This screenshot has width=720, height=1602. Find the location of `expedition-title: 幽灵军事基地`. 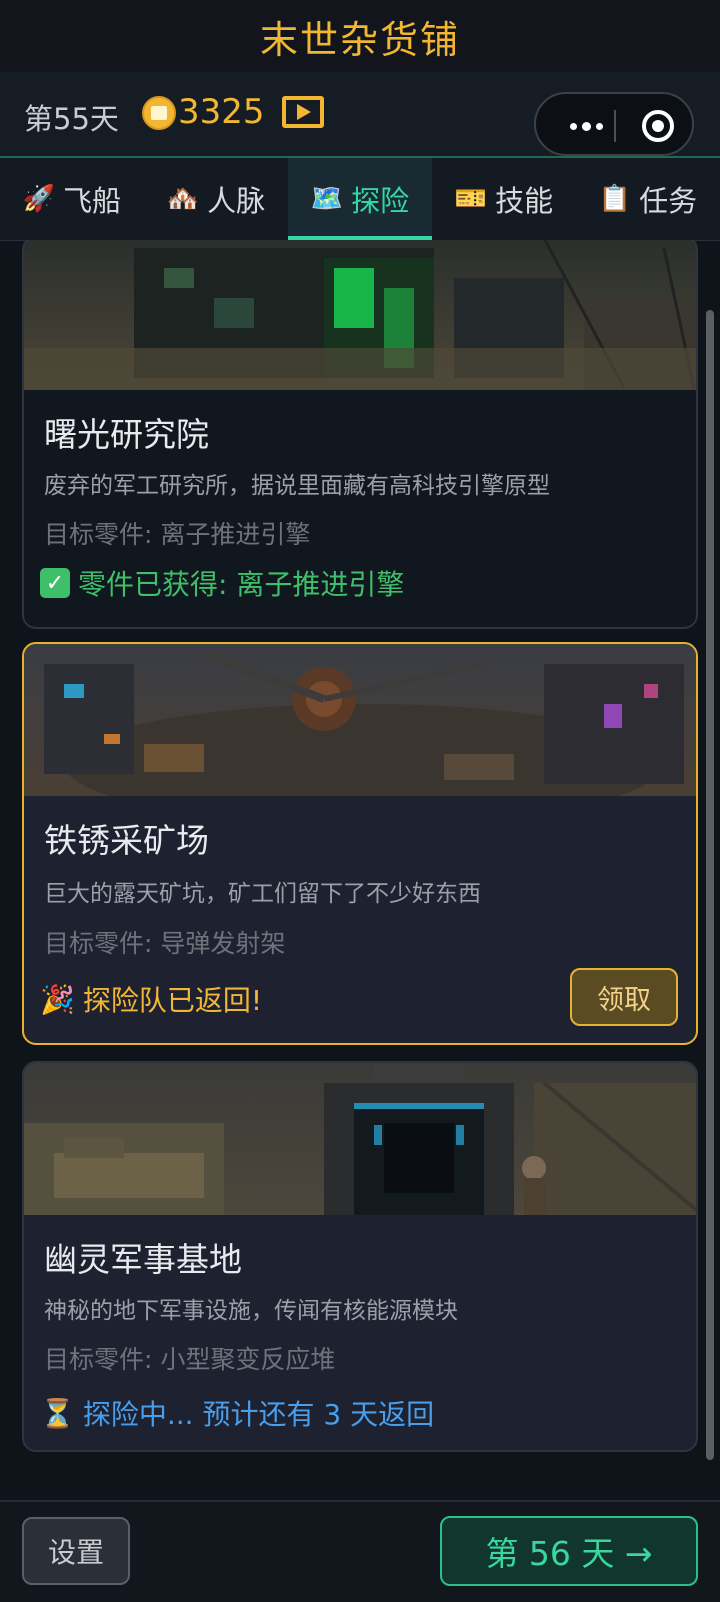

expedition-title: 幽灵军事基地 is located at coordinates (143, 1259).